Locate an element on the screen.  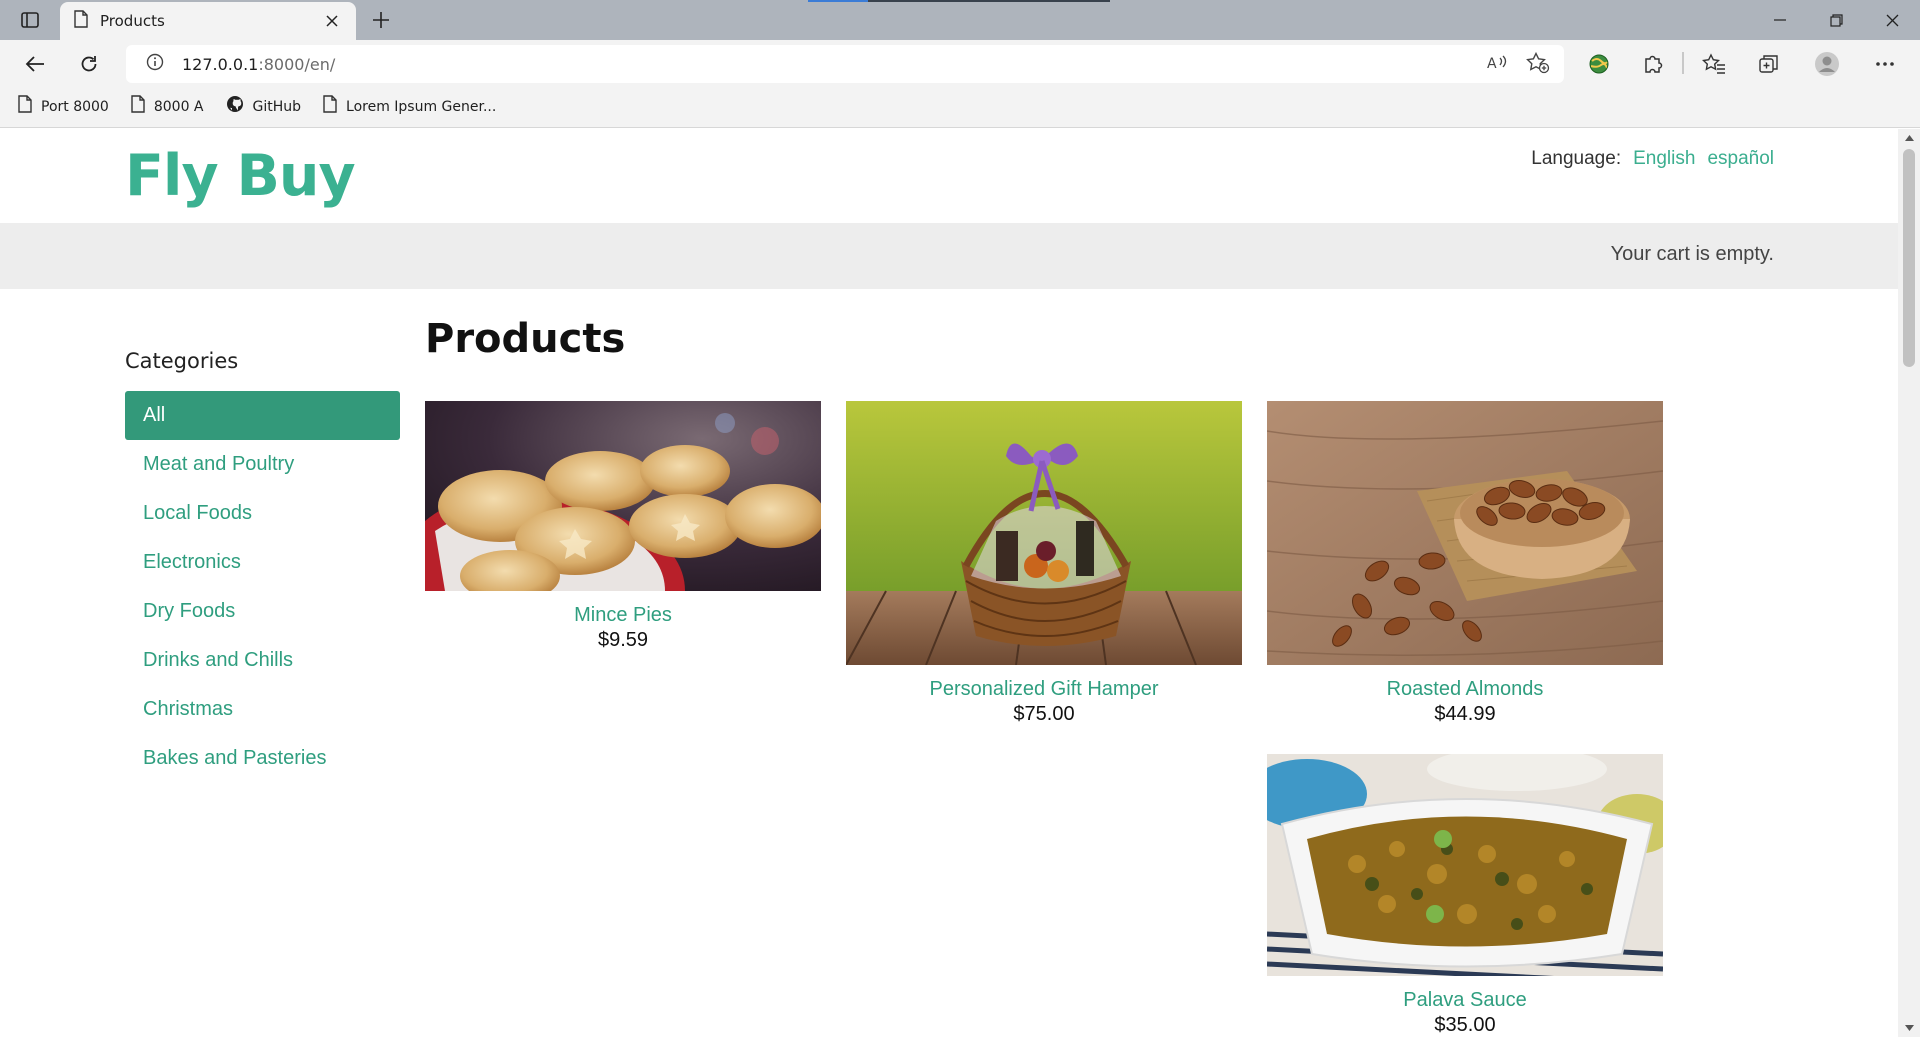
product-name-link: Roasted Almonds is located at coordinates (1465, 689).